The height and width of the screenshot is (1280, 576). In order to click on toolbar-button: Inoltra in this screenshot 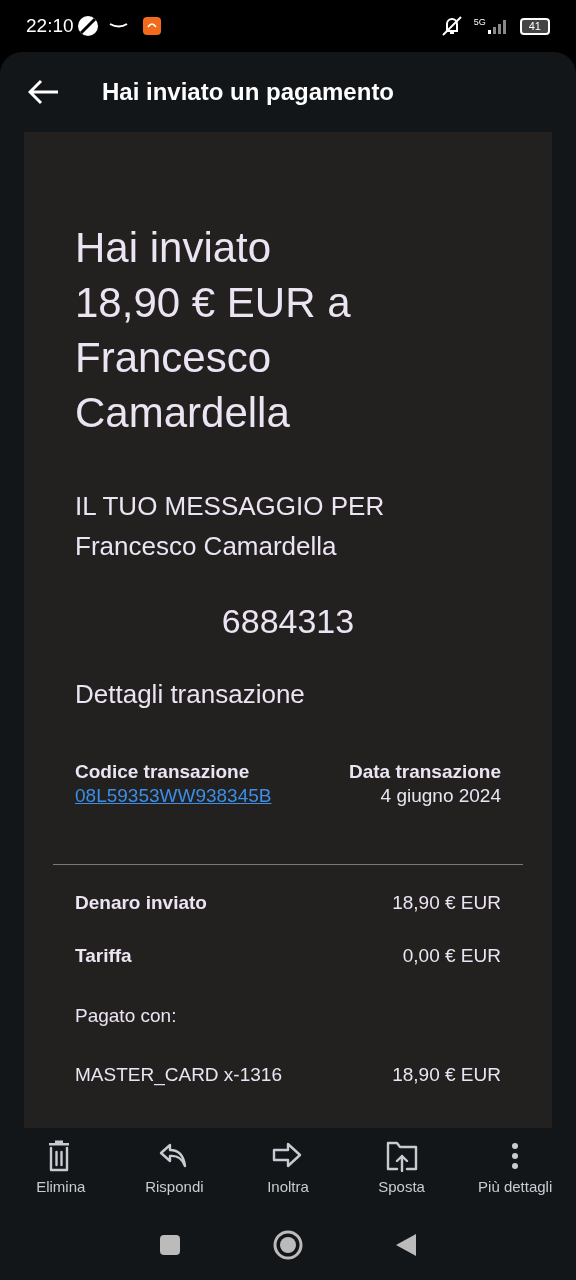, I will do `click(288, 1169)`.